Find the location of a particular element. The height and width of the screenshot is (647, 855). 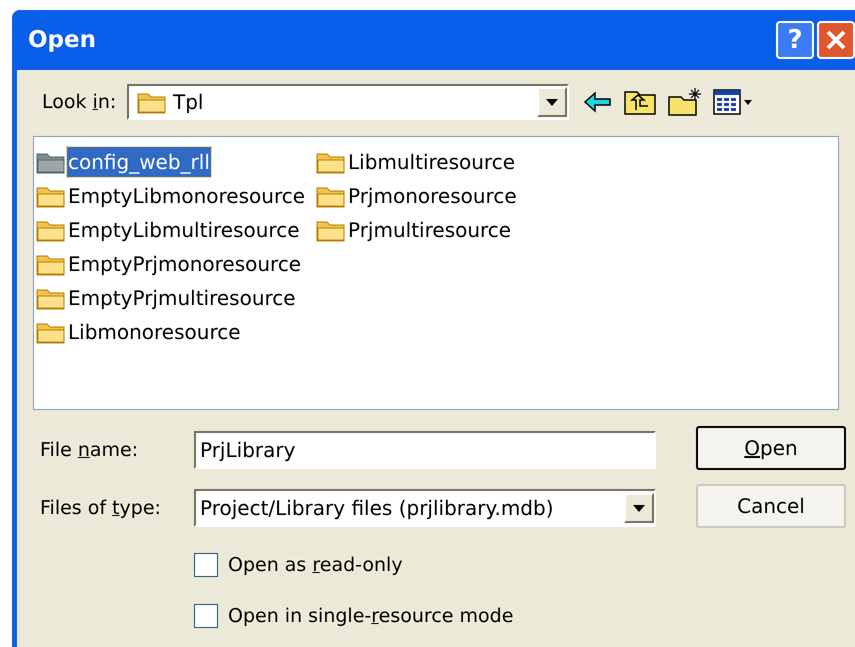

look-in-dropdown: Tpl is located at coordinates (348, 102).